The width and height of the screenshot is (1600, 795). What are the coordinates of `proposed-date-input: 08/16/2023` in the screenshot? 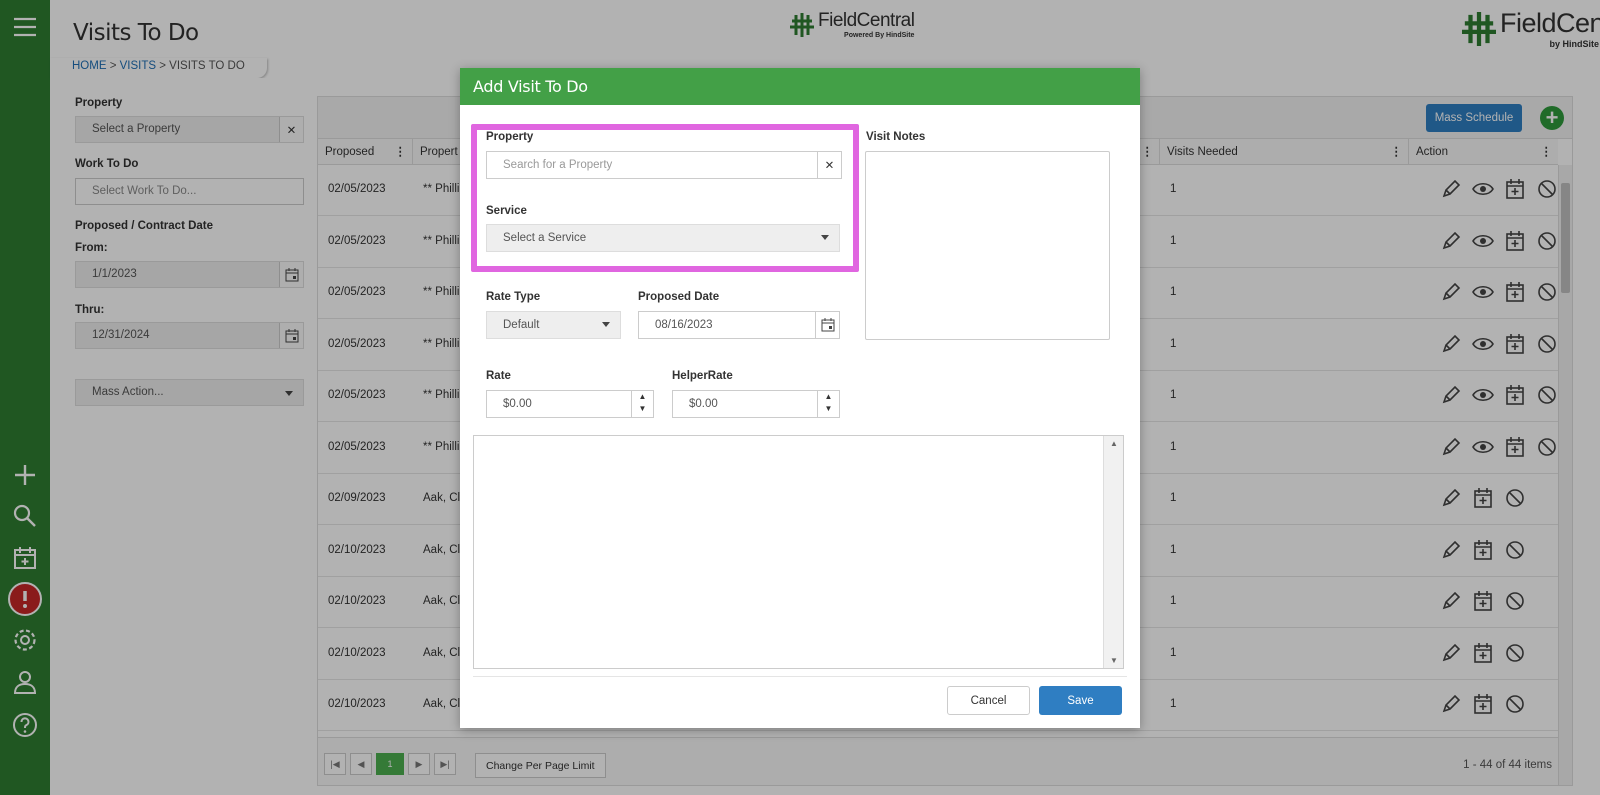 It's located at (739, 325).